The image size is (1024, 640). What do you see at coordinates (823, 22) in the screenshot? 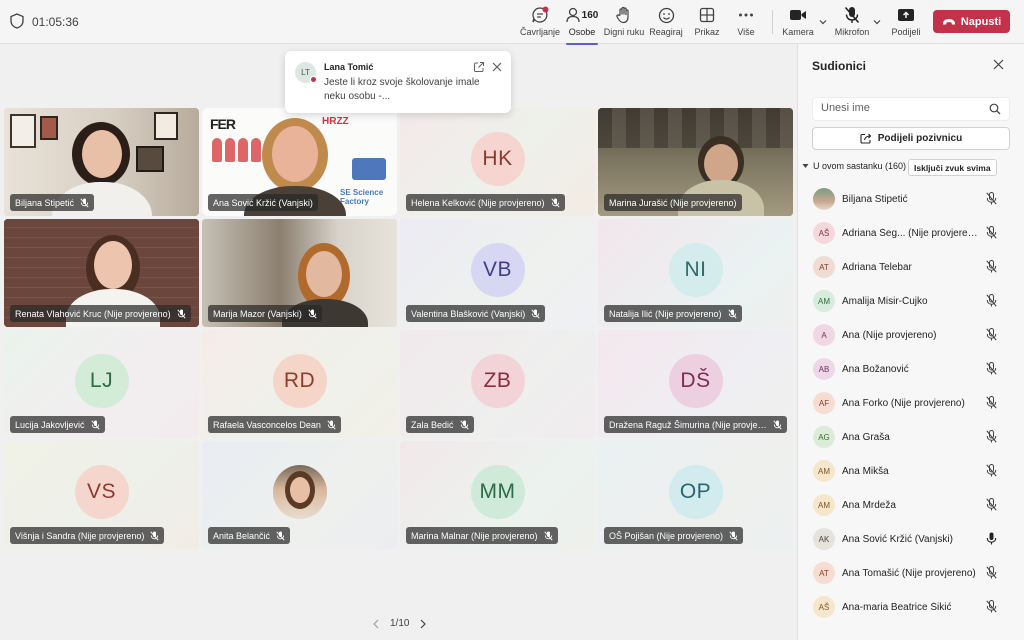
I see `camera-options-chevron-icon` at bounding box center [823, 22].